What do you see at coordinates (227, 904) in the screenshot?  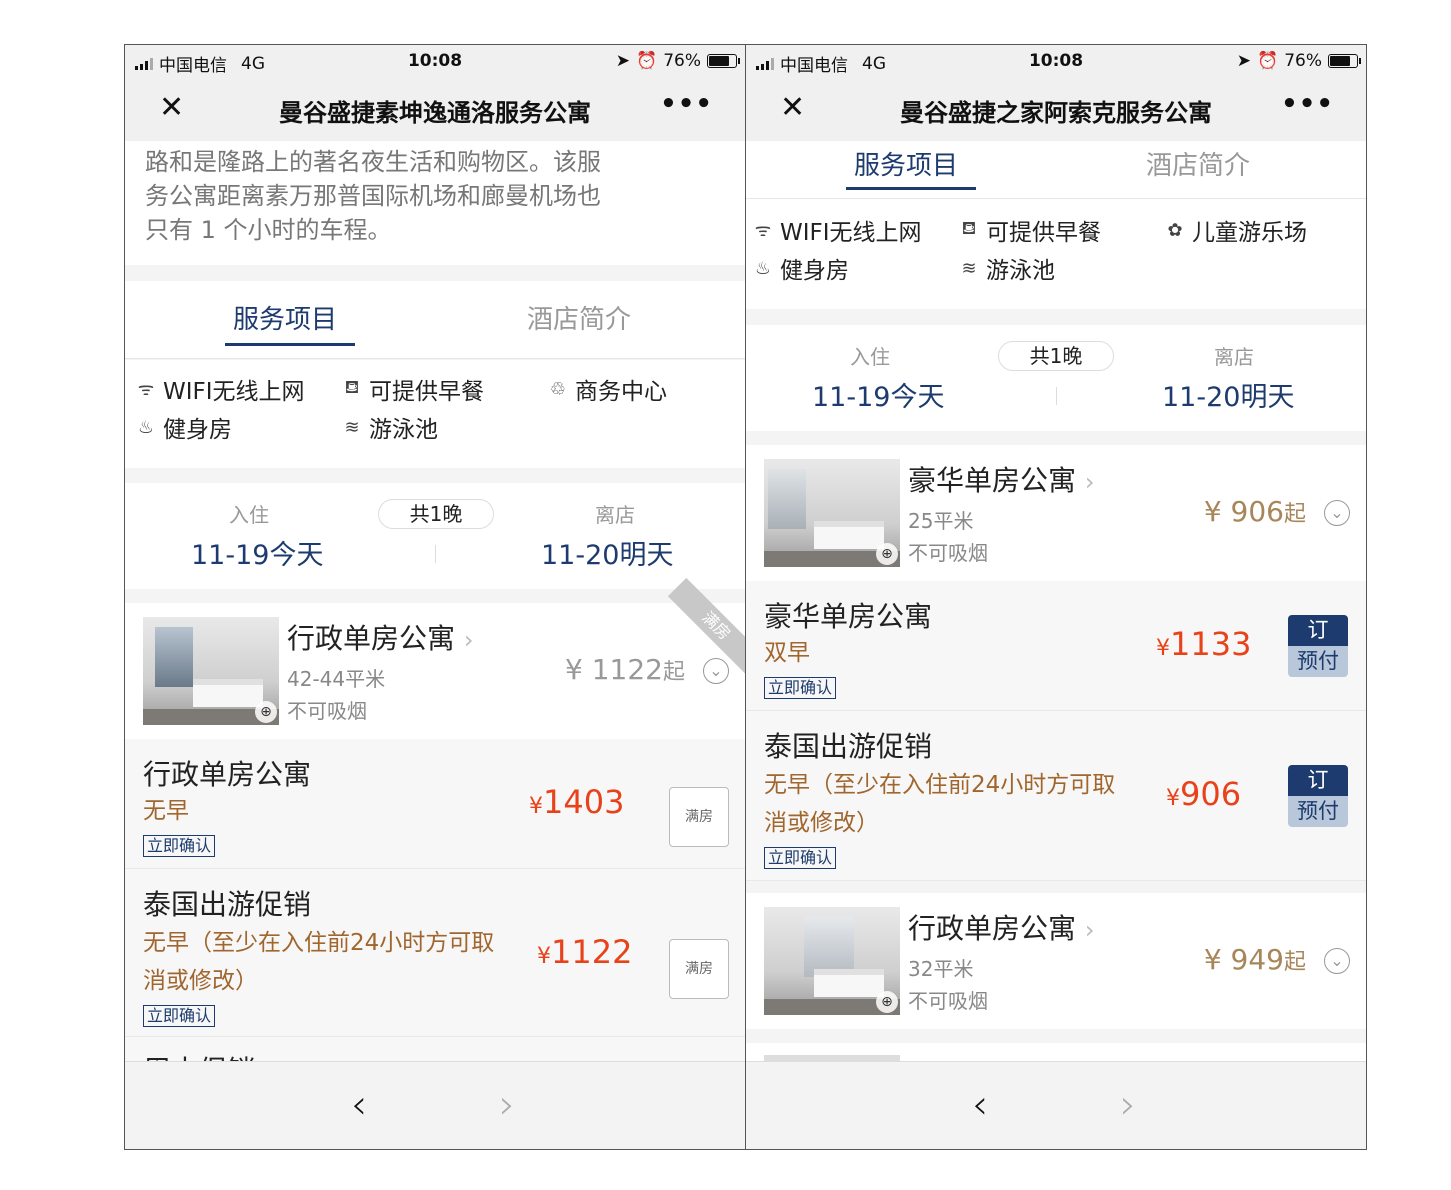 I see `rate-name: 泰国出游促销` at bounding box center [227, 904].